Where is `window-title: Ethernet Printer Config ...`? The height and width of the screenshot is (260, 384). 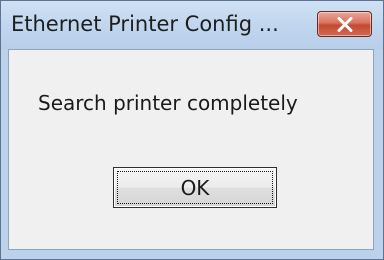
window-title: Ethernet Printer Config ... is located at coordinates (145, 24).